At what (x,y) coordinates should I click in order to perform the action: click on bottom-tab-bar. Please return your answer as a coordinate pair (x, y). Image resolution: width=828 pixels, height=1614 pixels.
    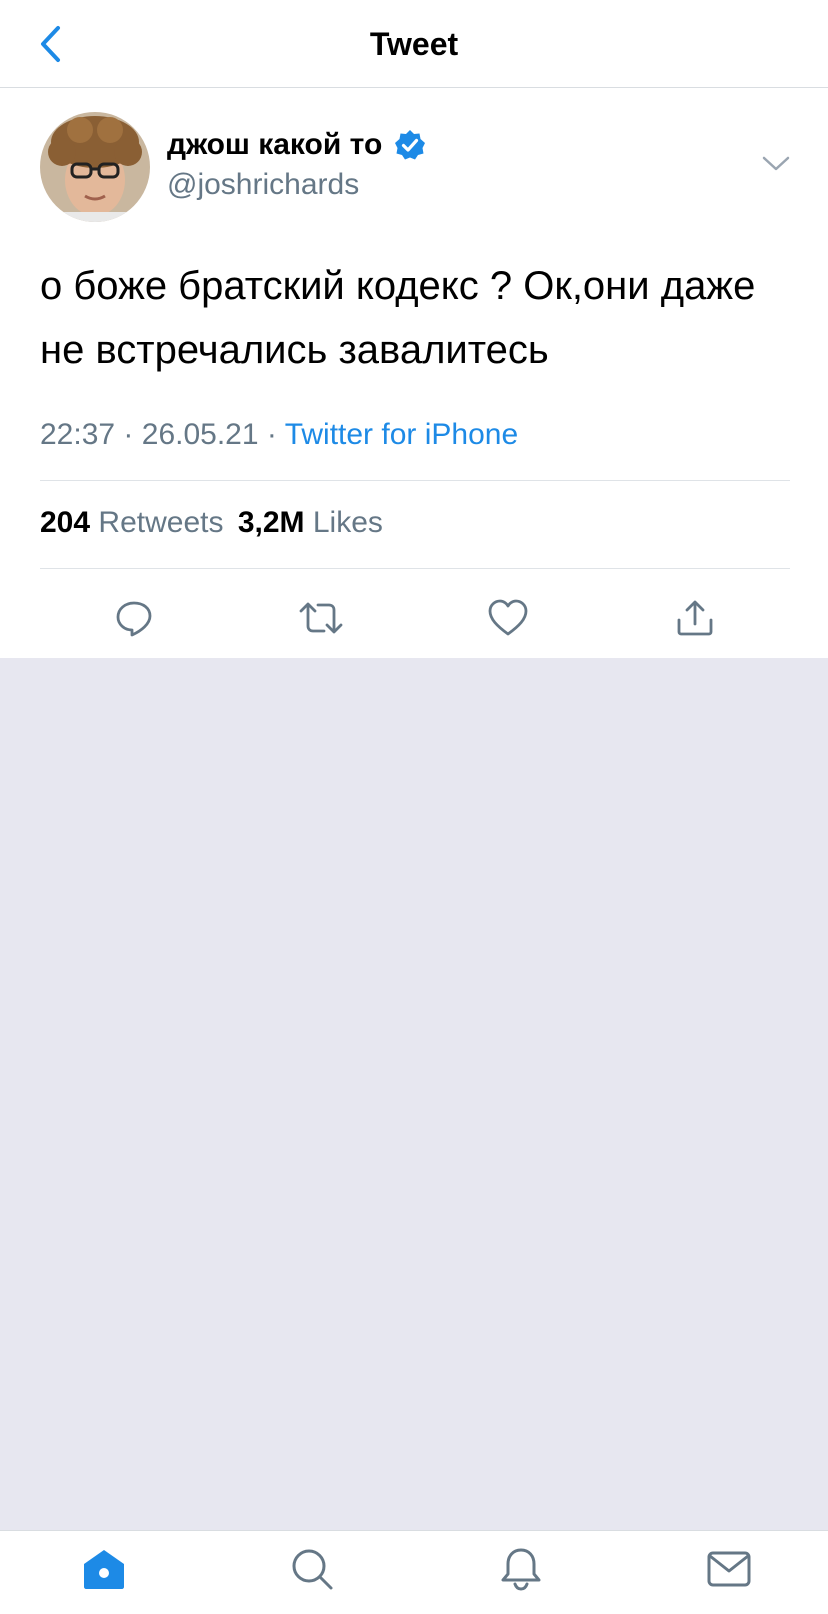
    Looking at the image, I should click on (414, 1572).